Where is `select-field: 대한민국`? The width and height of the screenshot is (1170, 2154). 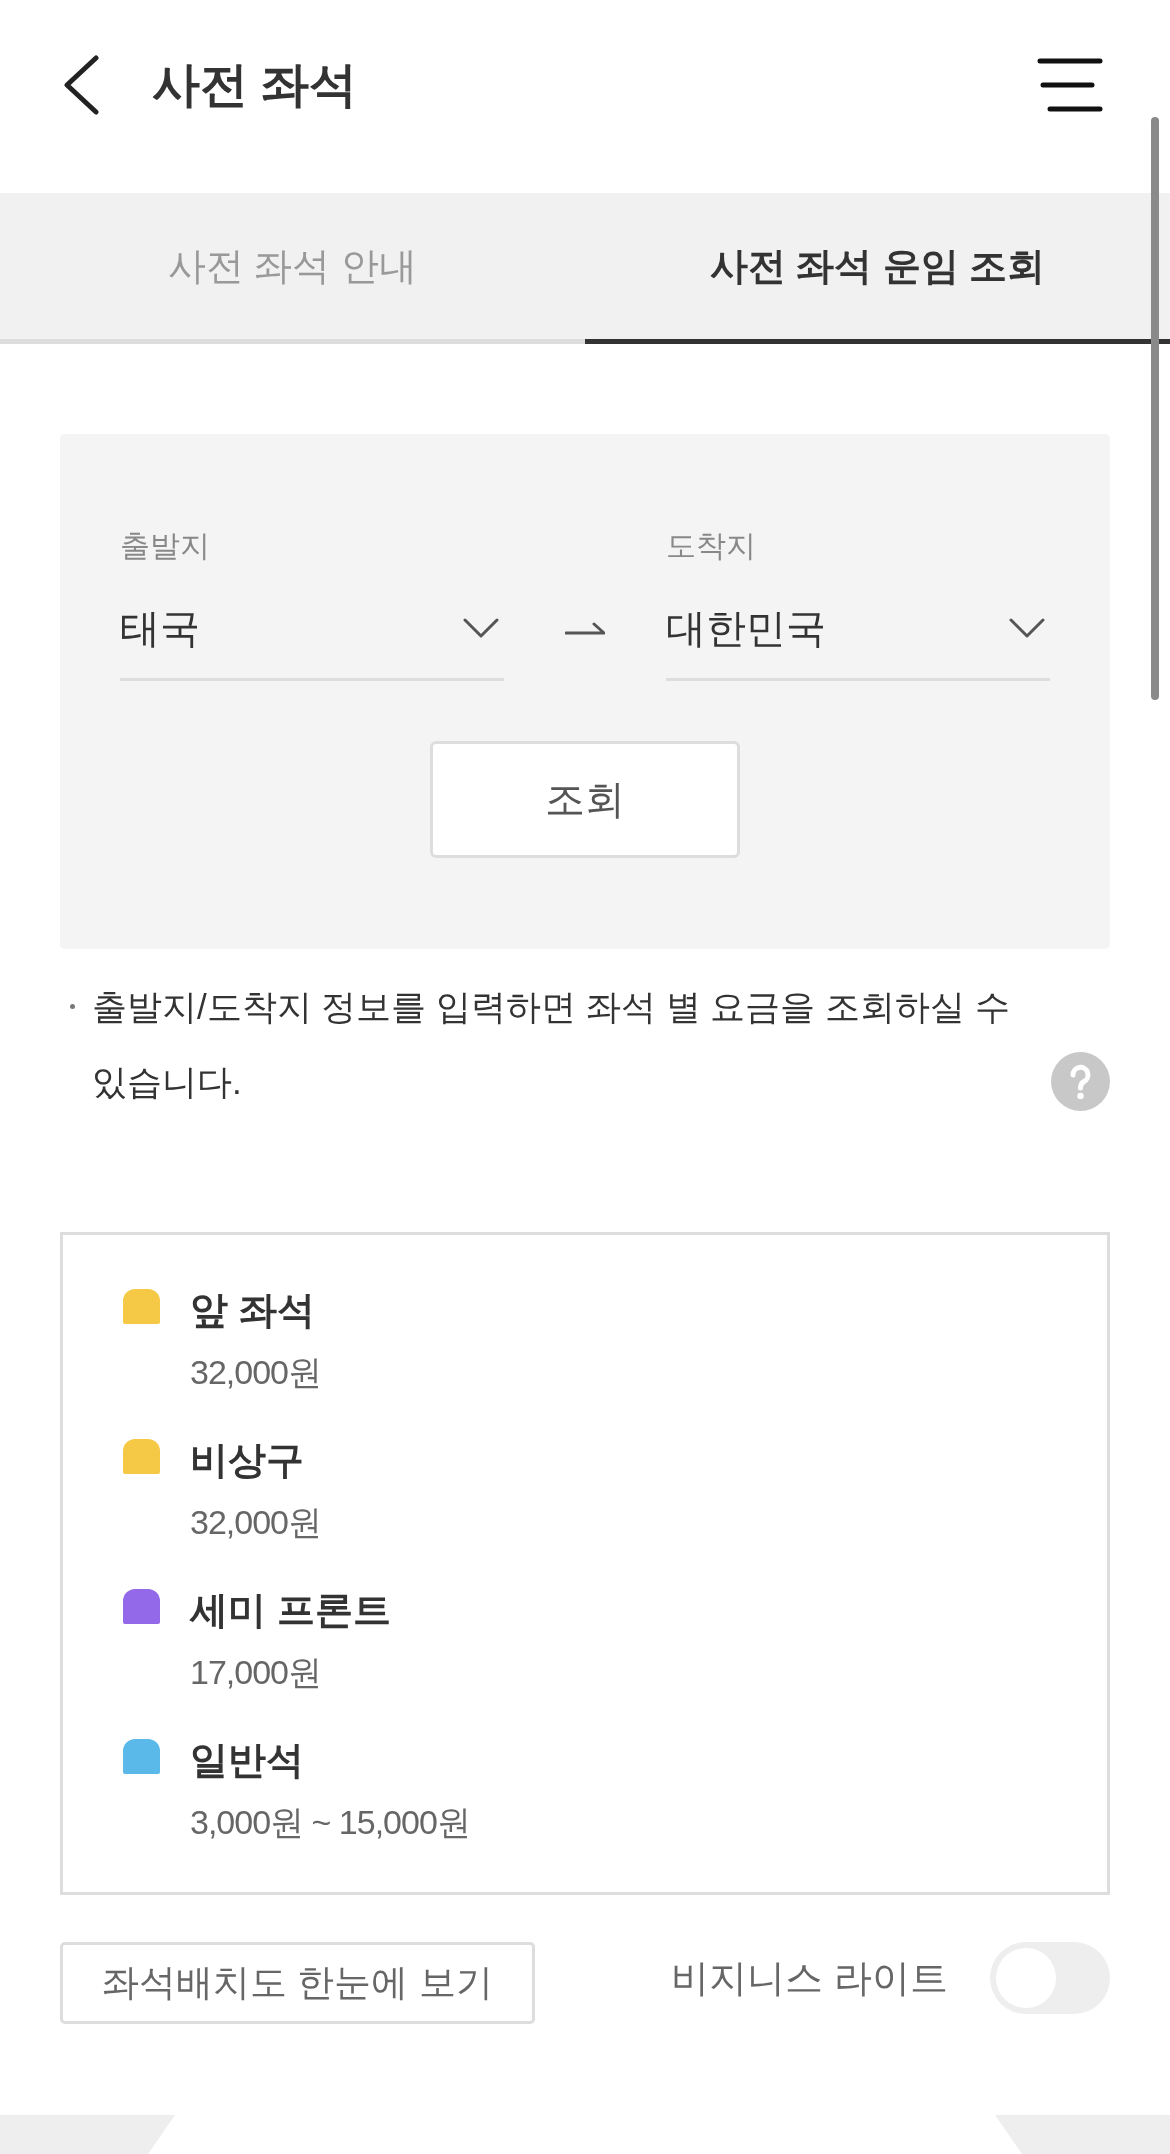
select-field: 대한민국 is located at coordinates (858, 629).